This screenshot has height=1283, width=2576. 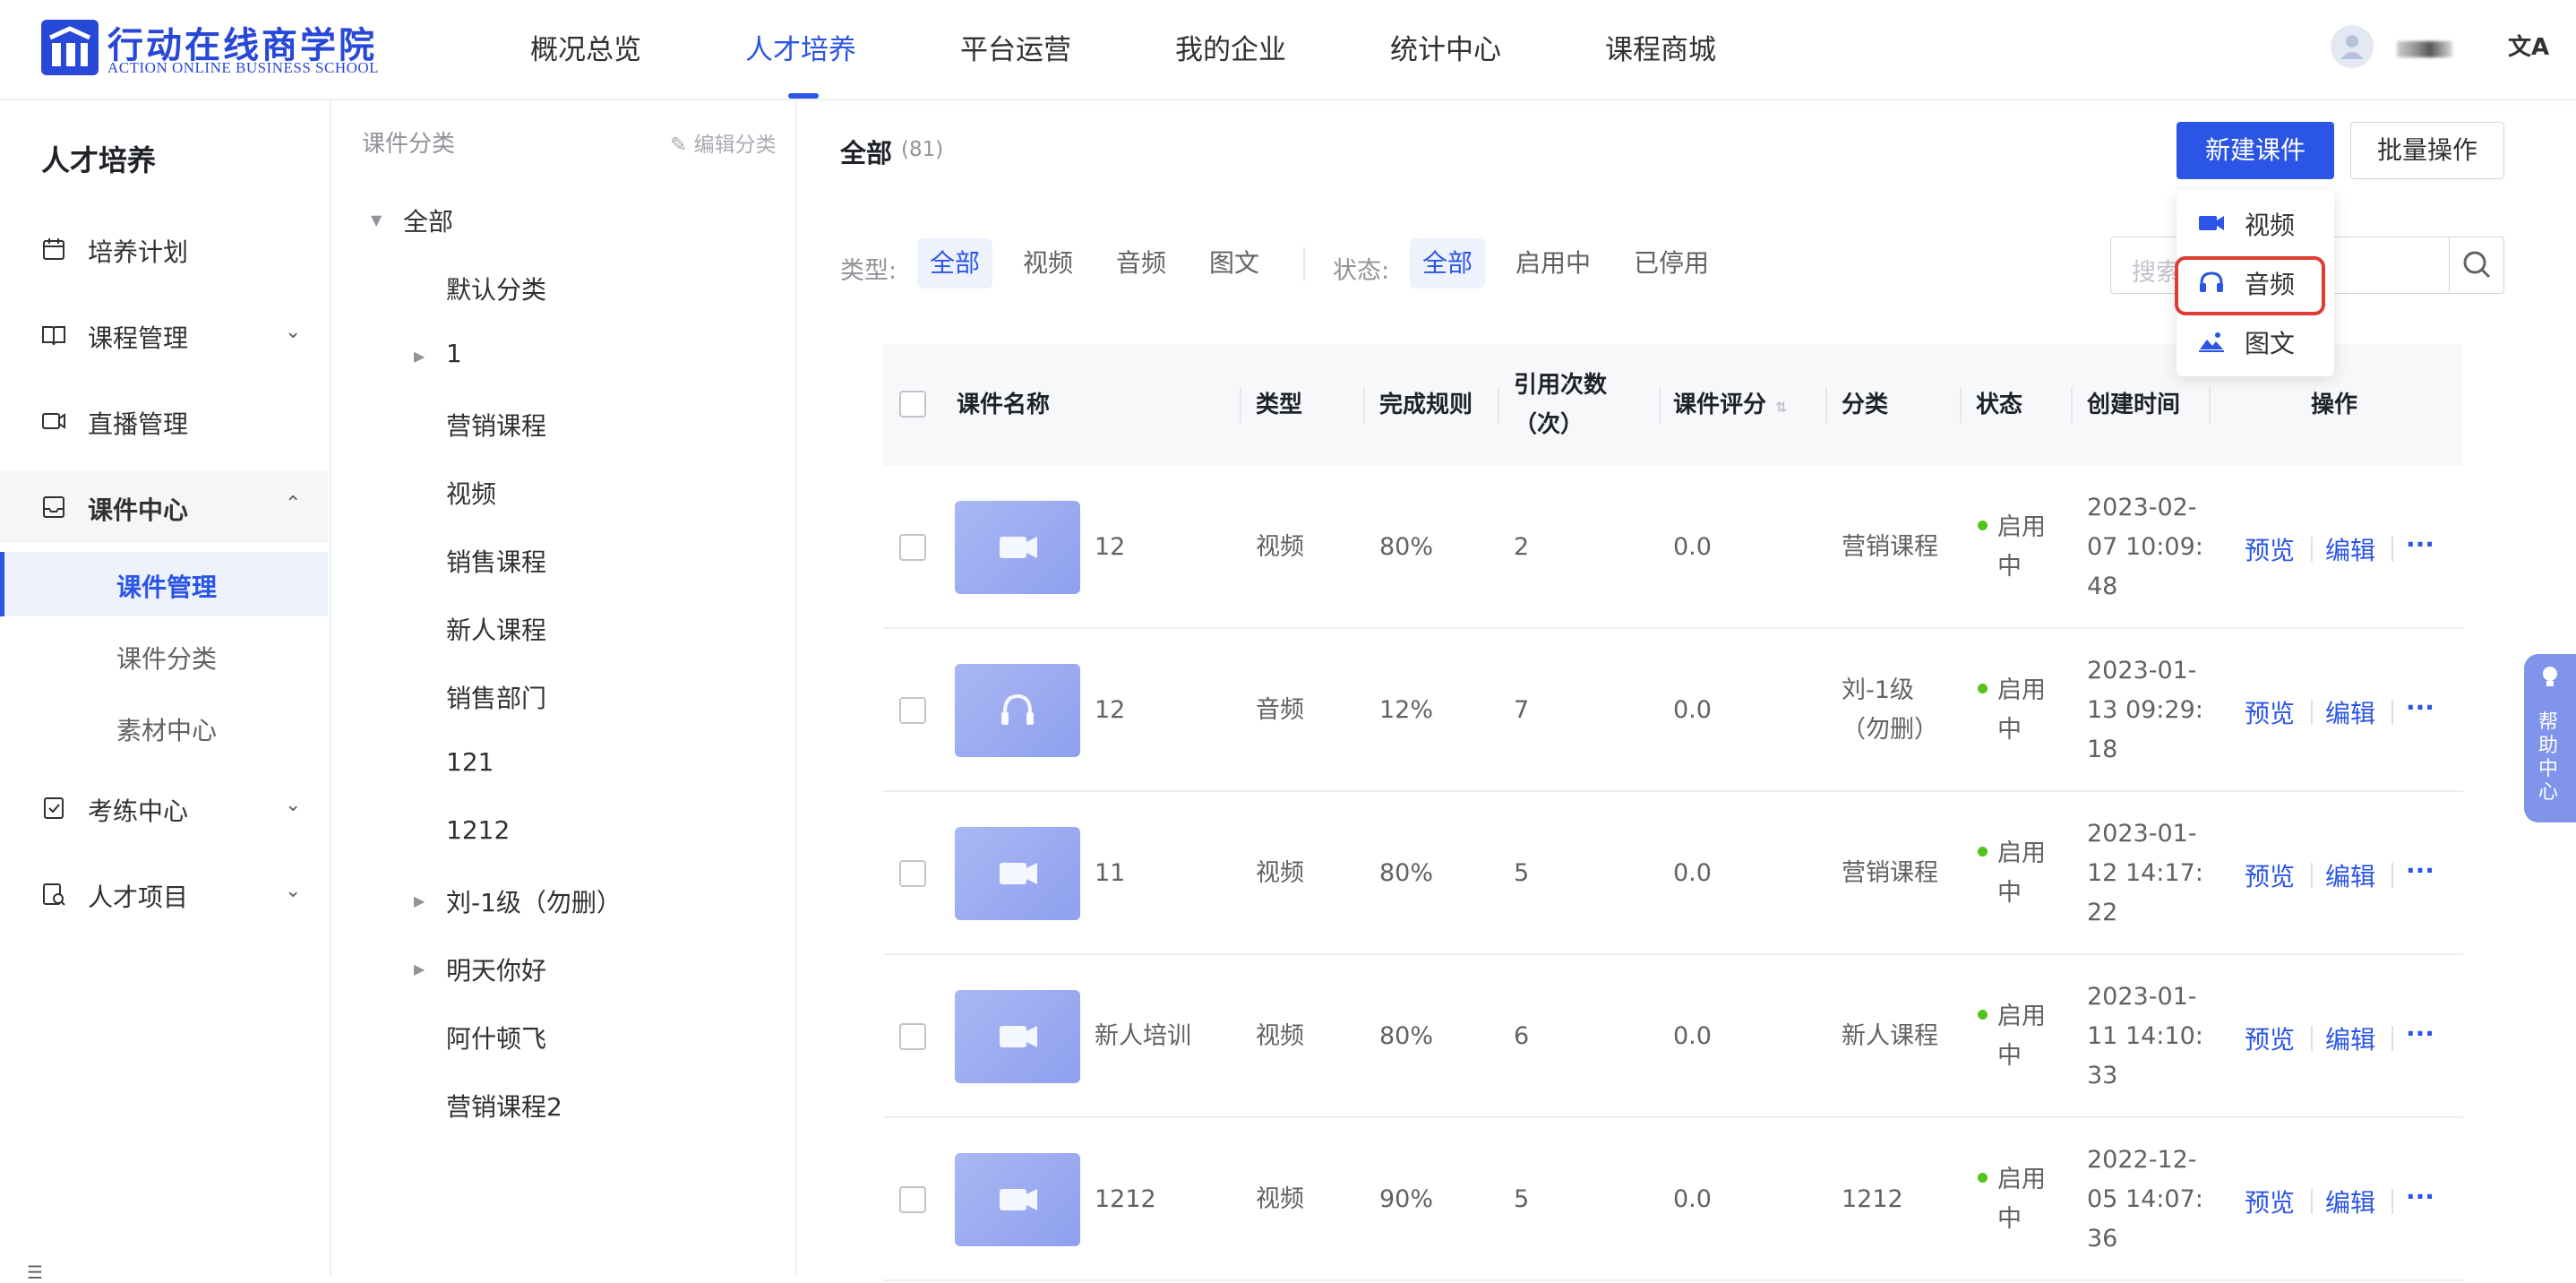 I want to click on cell-category: 1212, so click(x=1872, y=1199).